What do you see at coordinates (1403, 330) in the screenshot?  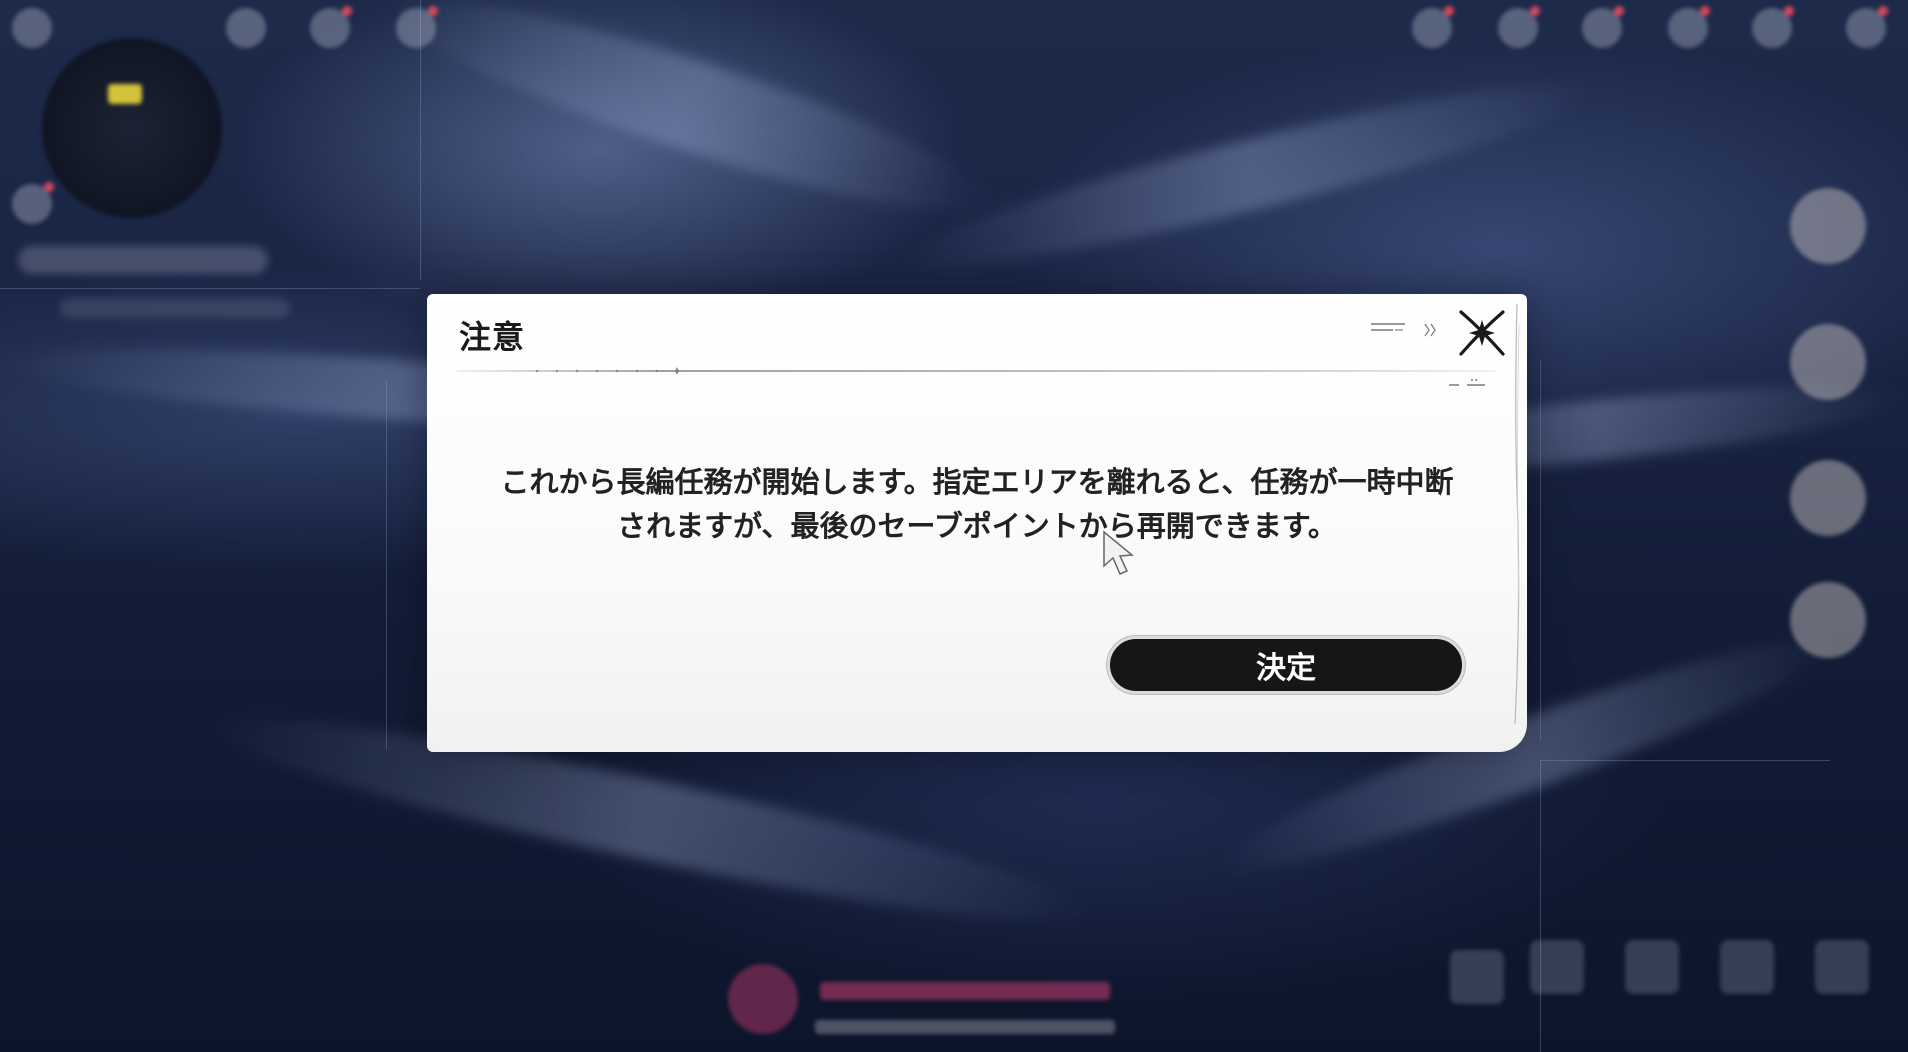 I see `header-deco-icon` at bounding box center [1403, 330].